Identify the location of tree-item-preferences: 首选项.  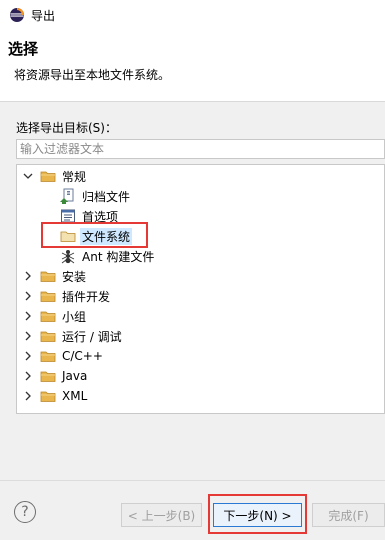
(90, 216).